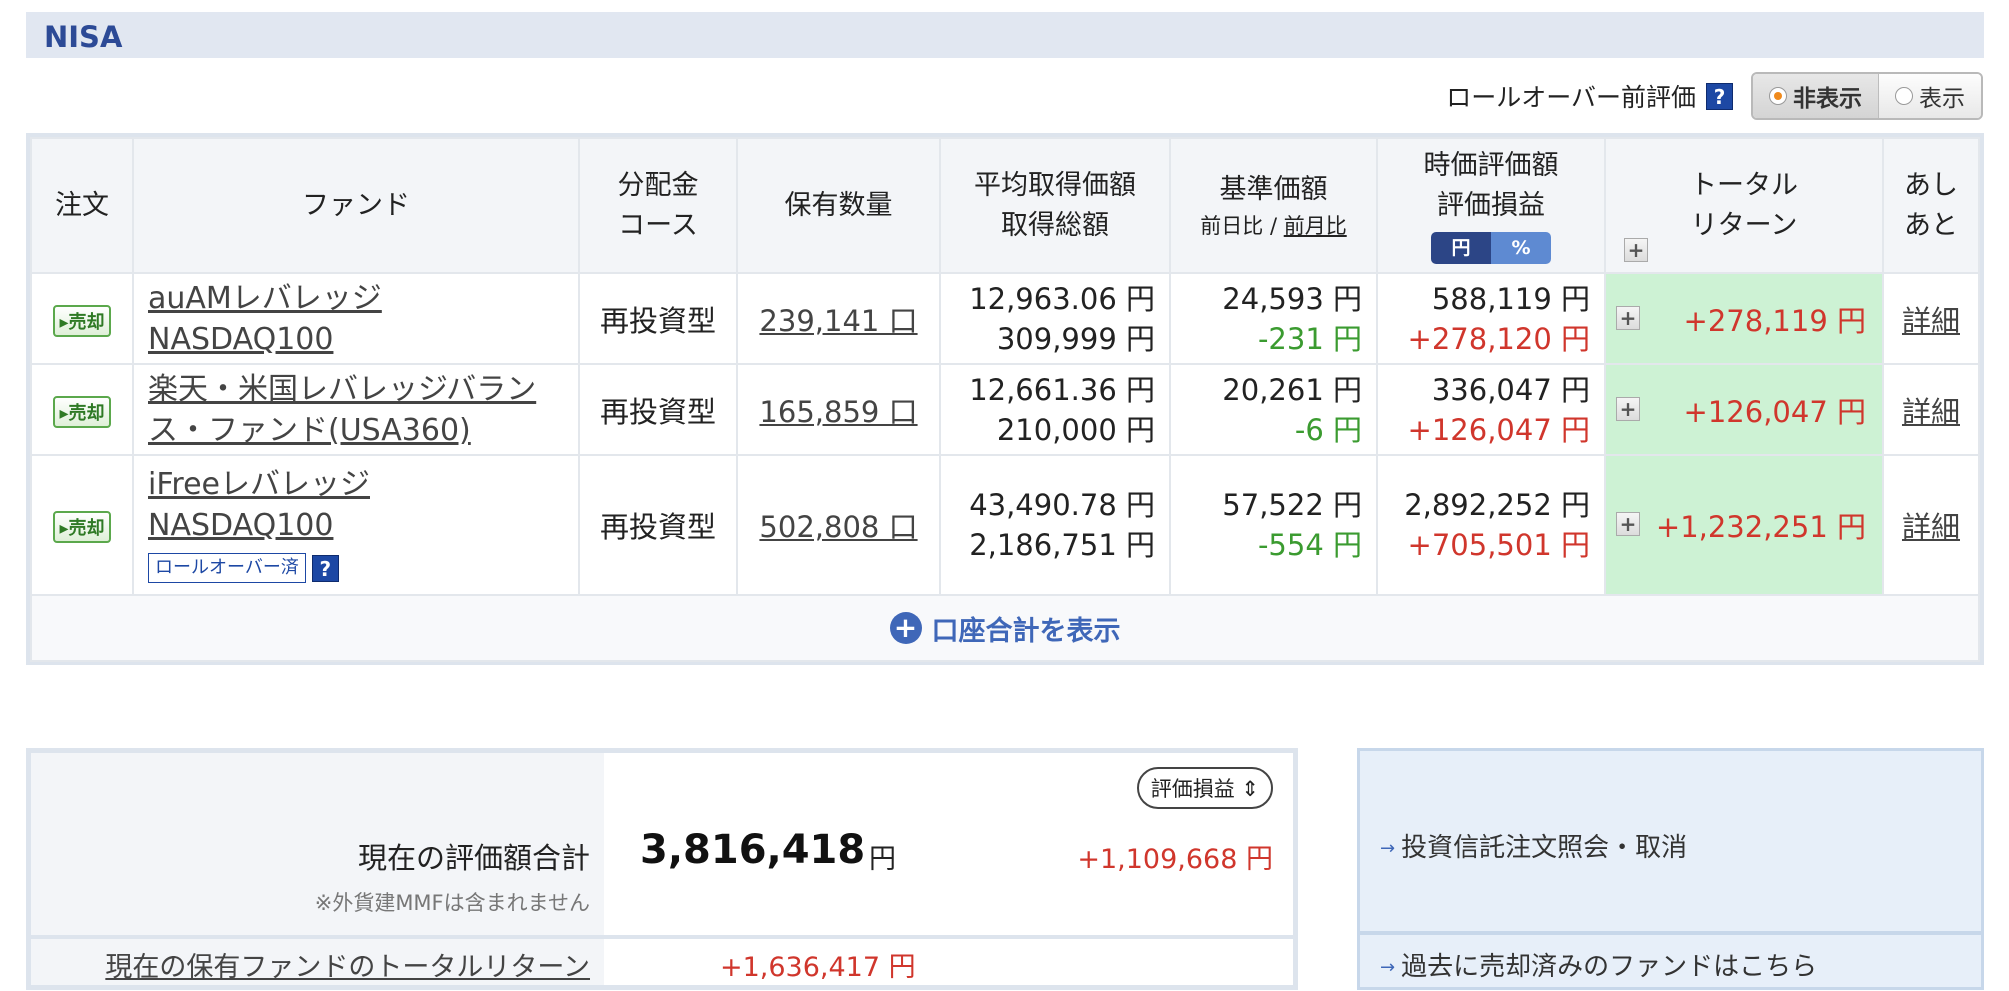 The image size is (2009, 991). Describe the element at coordinates (82, 205) in the screenshot. I see `header-order: 注文` at that location.